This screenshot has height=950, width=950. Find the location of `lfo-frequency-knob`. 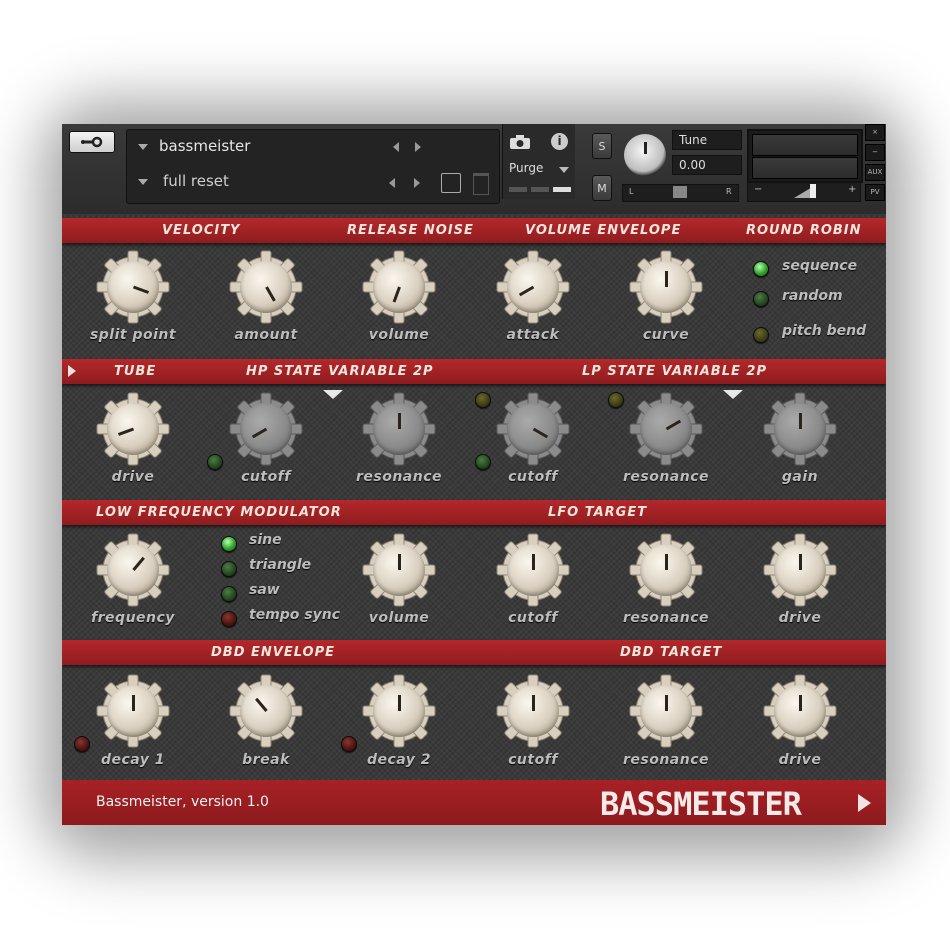

lfo-frequency-knob is located at coordinates (133, 570).